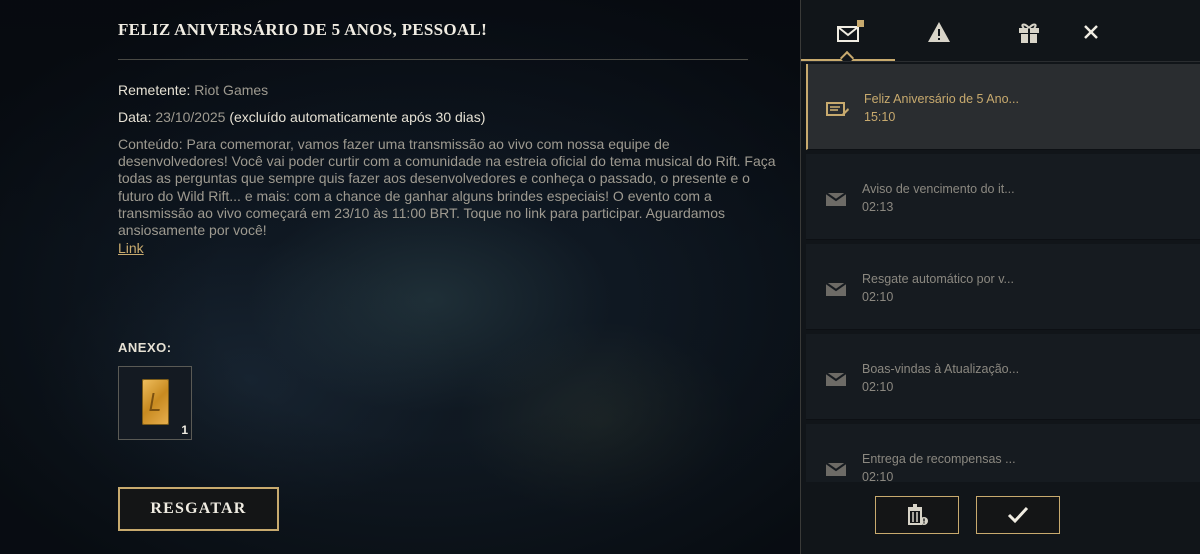 The height and width of the screenshot is (554, 1200). I want to click on sender-value: Riot Games, so click(231, 90).